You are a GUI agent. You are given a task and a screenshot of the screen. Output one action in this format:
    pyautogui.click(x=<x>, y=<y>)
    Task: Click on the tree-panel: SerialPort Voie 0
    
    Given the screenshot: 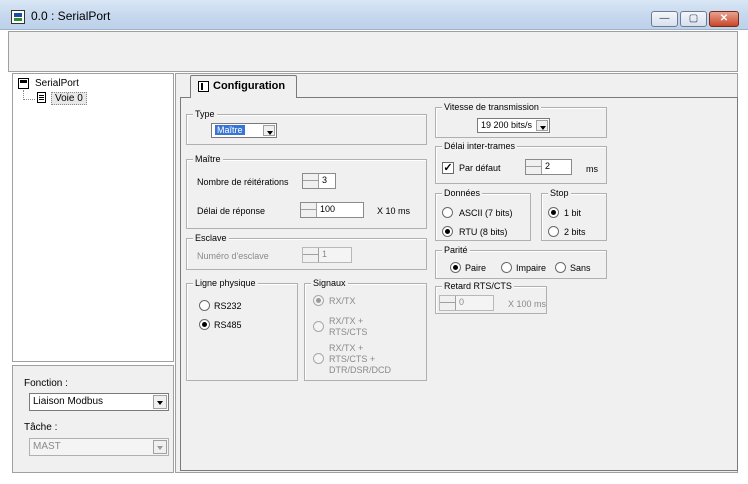 What is the action you would take?
    pyautogui.click(x=93, y=217)
    